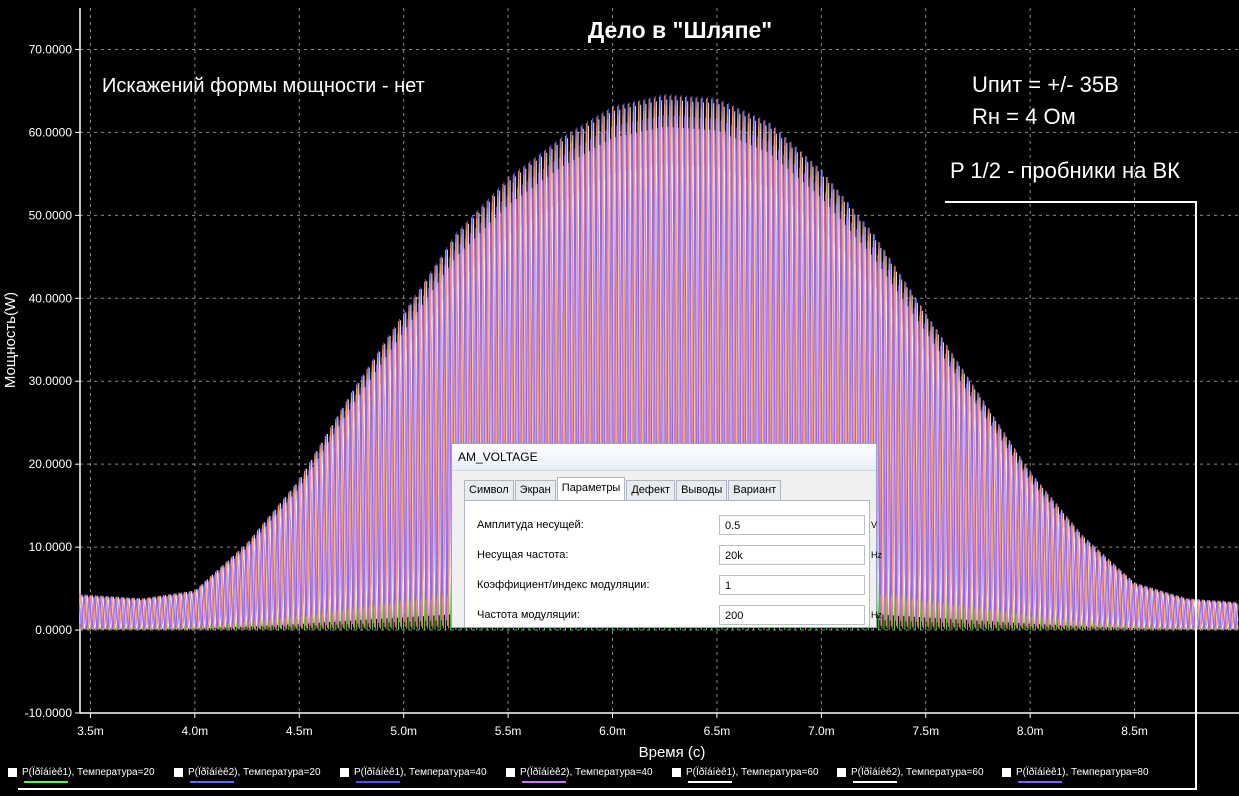  I want to click on y-tick-label: 0.0000, so click(53, 630).